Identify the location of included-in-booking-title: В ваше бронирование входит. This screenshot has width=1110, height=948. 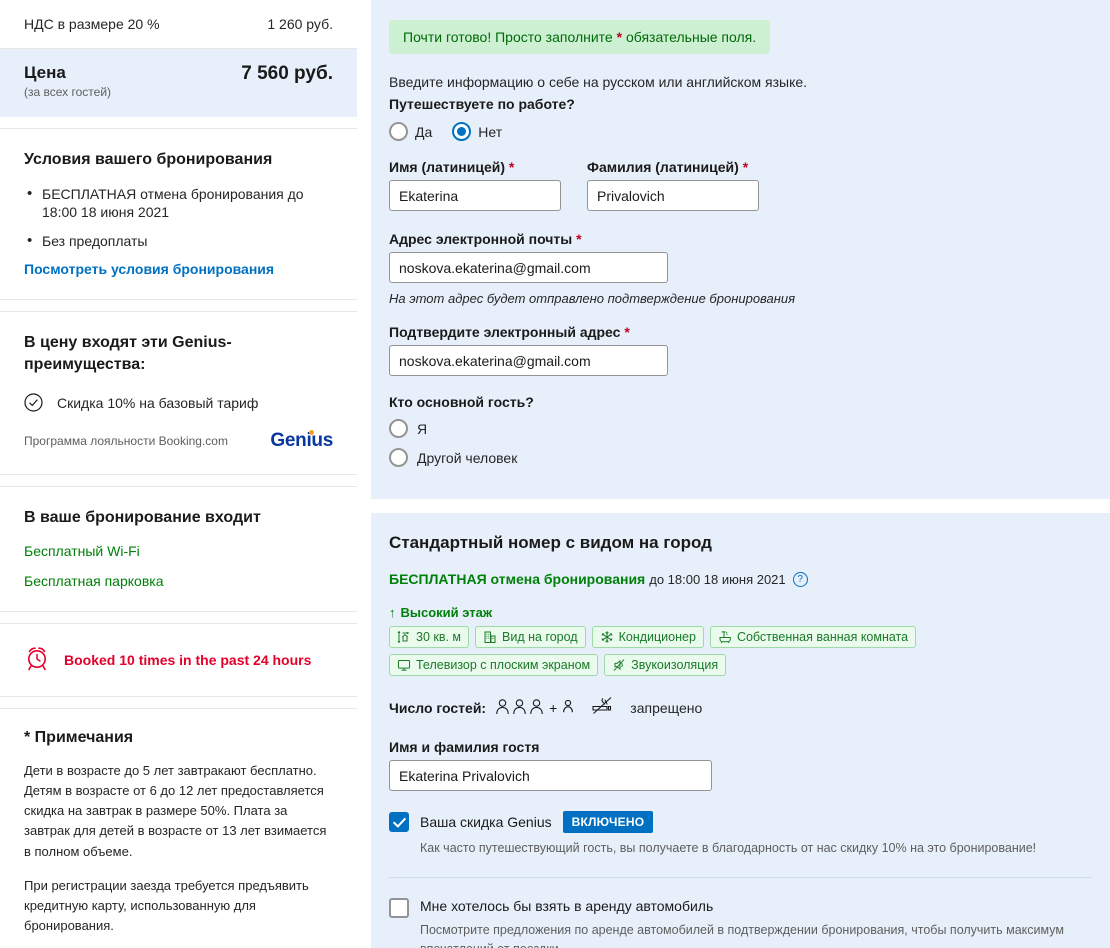
(142, 518).